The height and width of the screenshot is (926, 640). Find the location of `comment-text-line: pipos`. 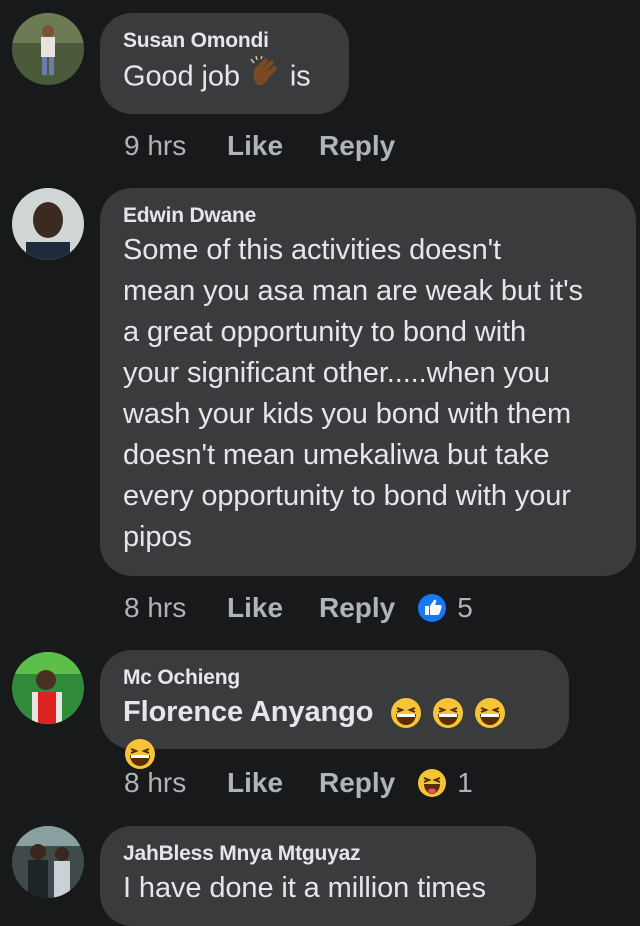

comment-text-line: pipos is located at coordinates (157, 537).